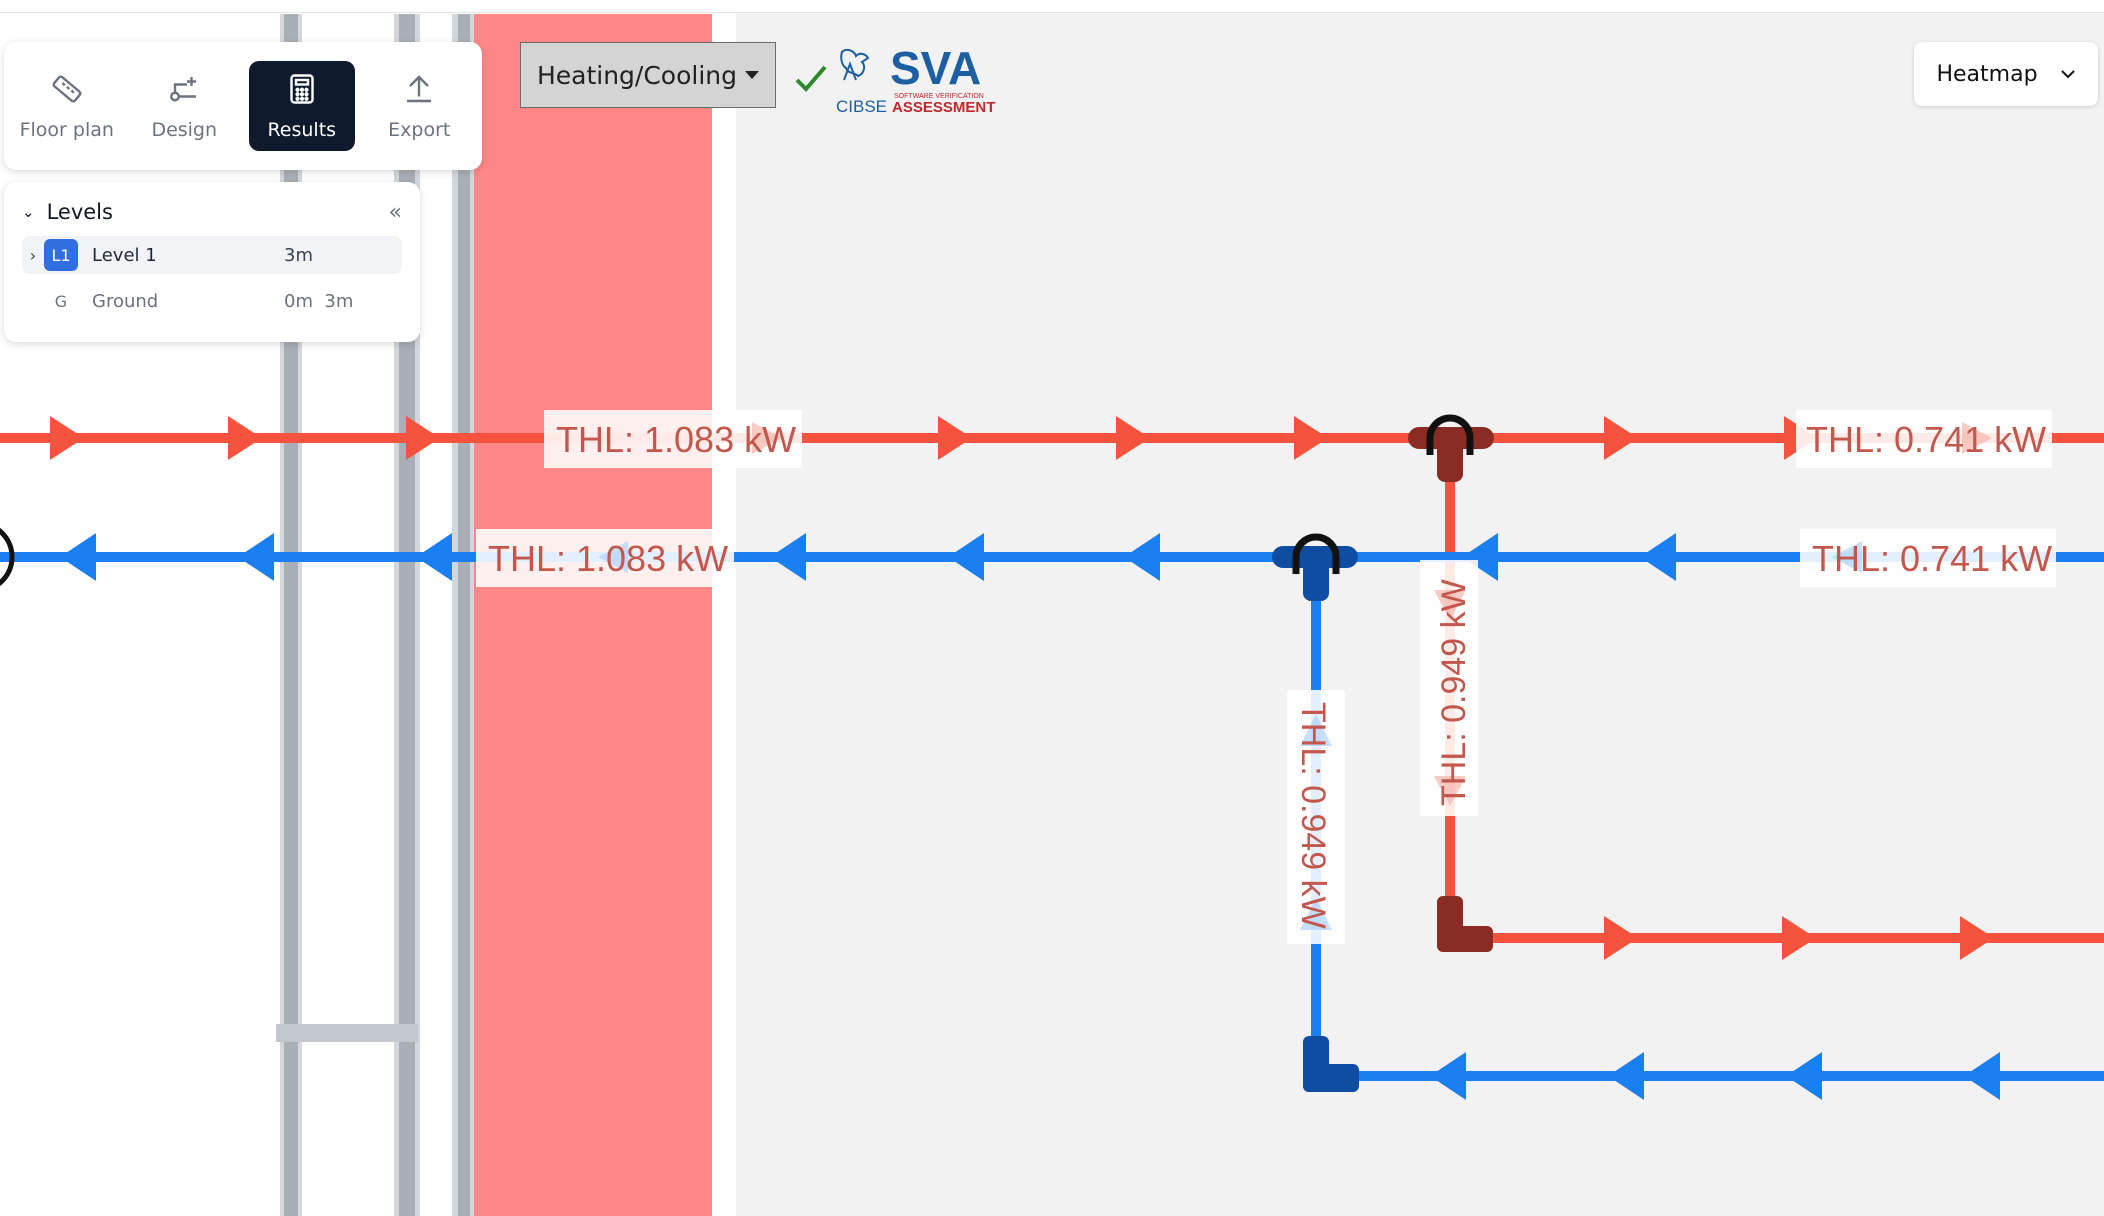 The image size is (2104, 1216). I want to click on level-height: 3m, so click(298, 255).